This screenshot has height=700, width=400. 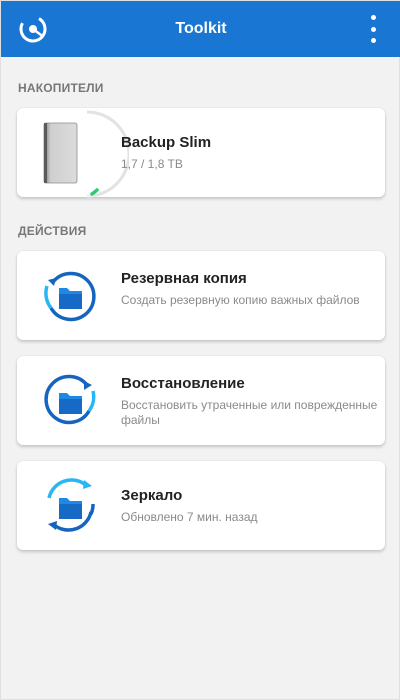 What do you see at coordinates (183, 383) in the screenshot?
I see `restore-title: Восстановление` at bounding box center [183, 383].